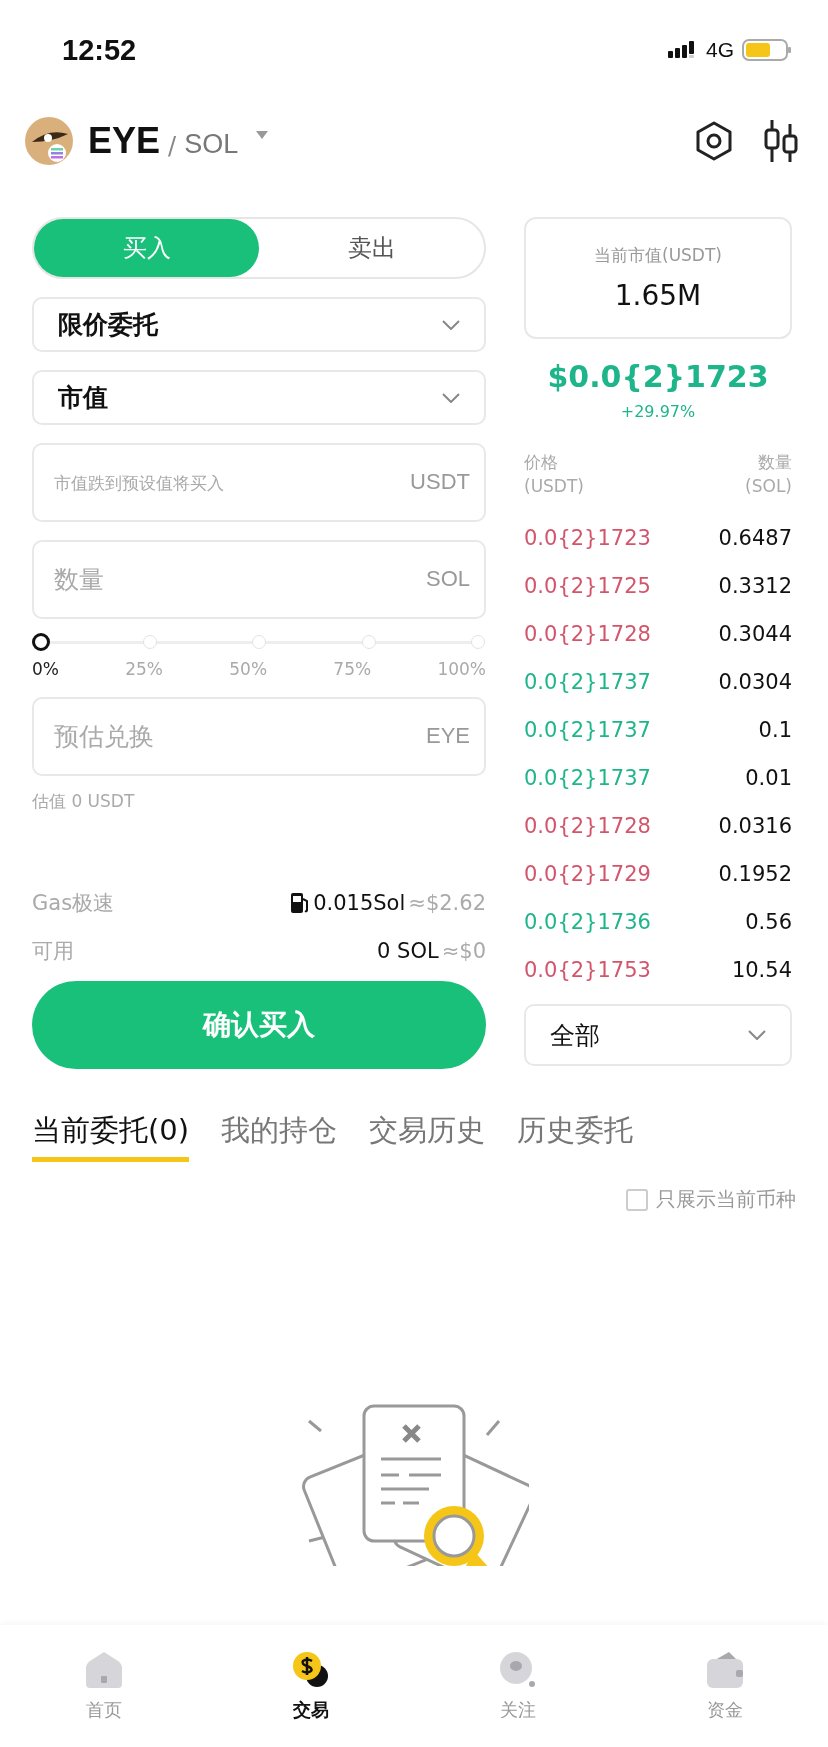 The image size is (828, 1747). What do you see at coordinates (447, 579) in the screenshot?
I see `unit-label: SOL` at bounding box center [447, 579].